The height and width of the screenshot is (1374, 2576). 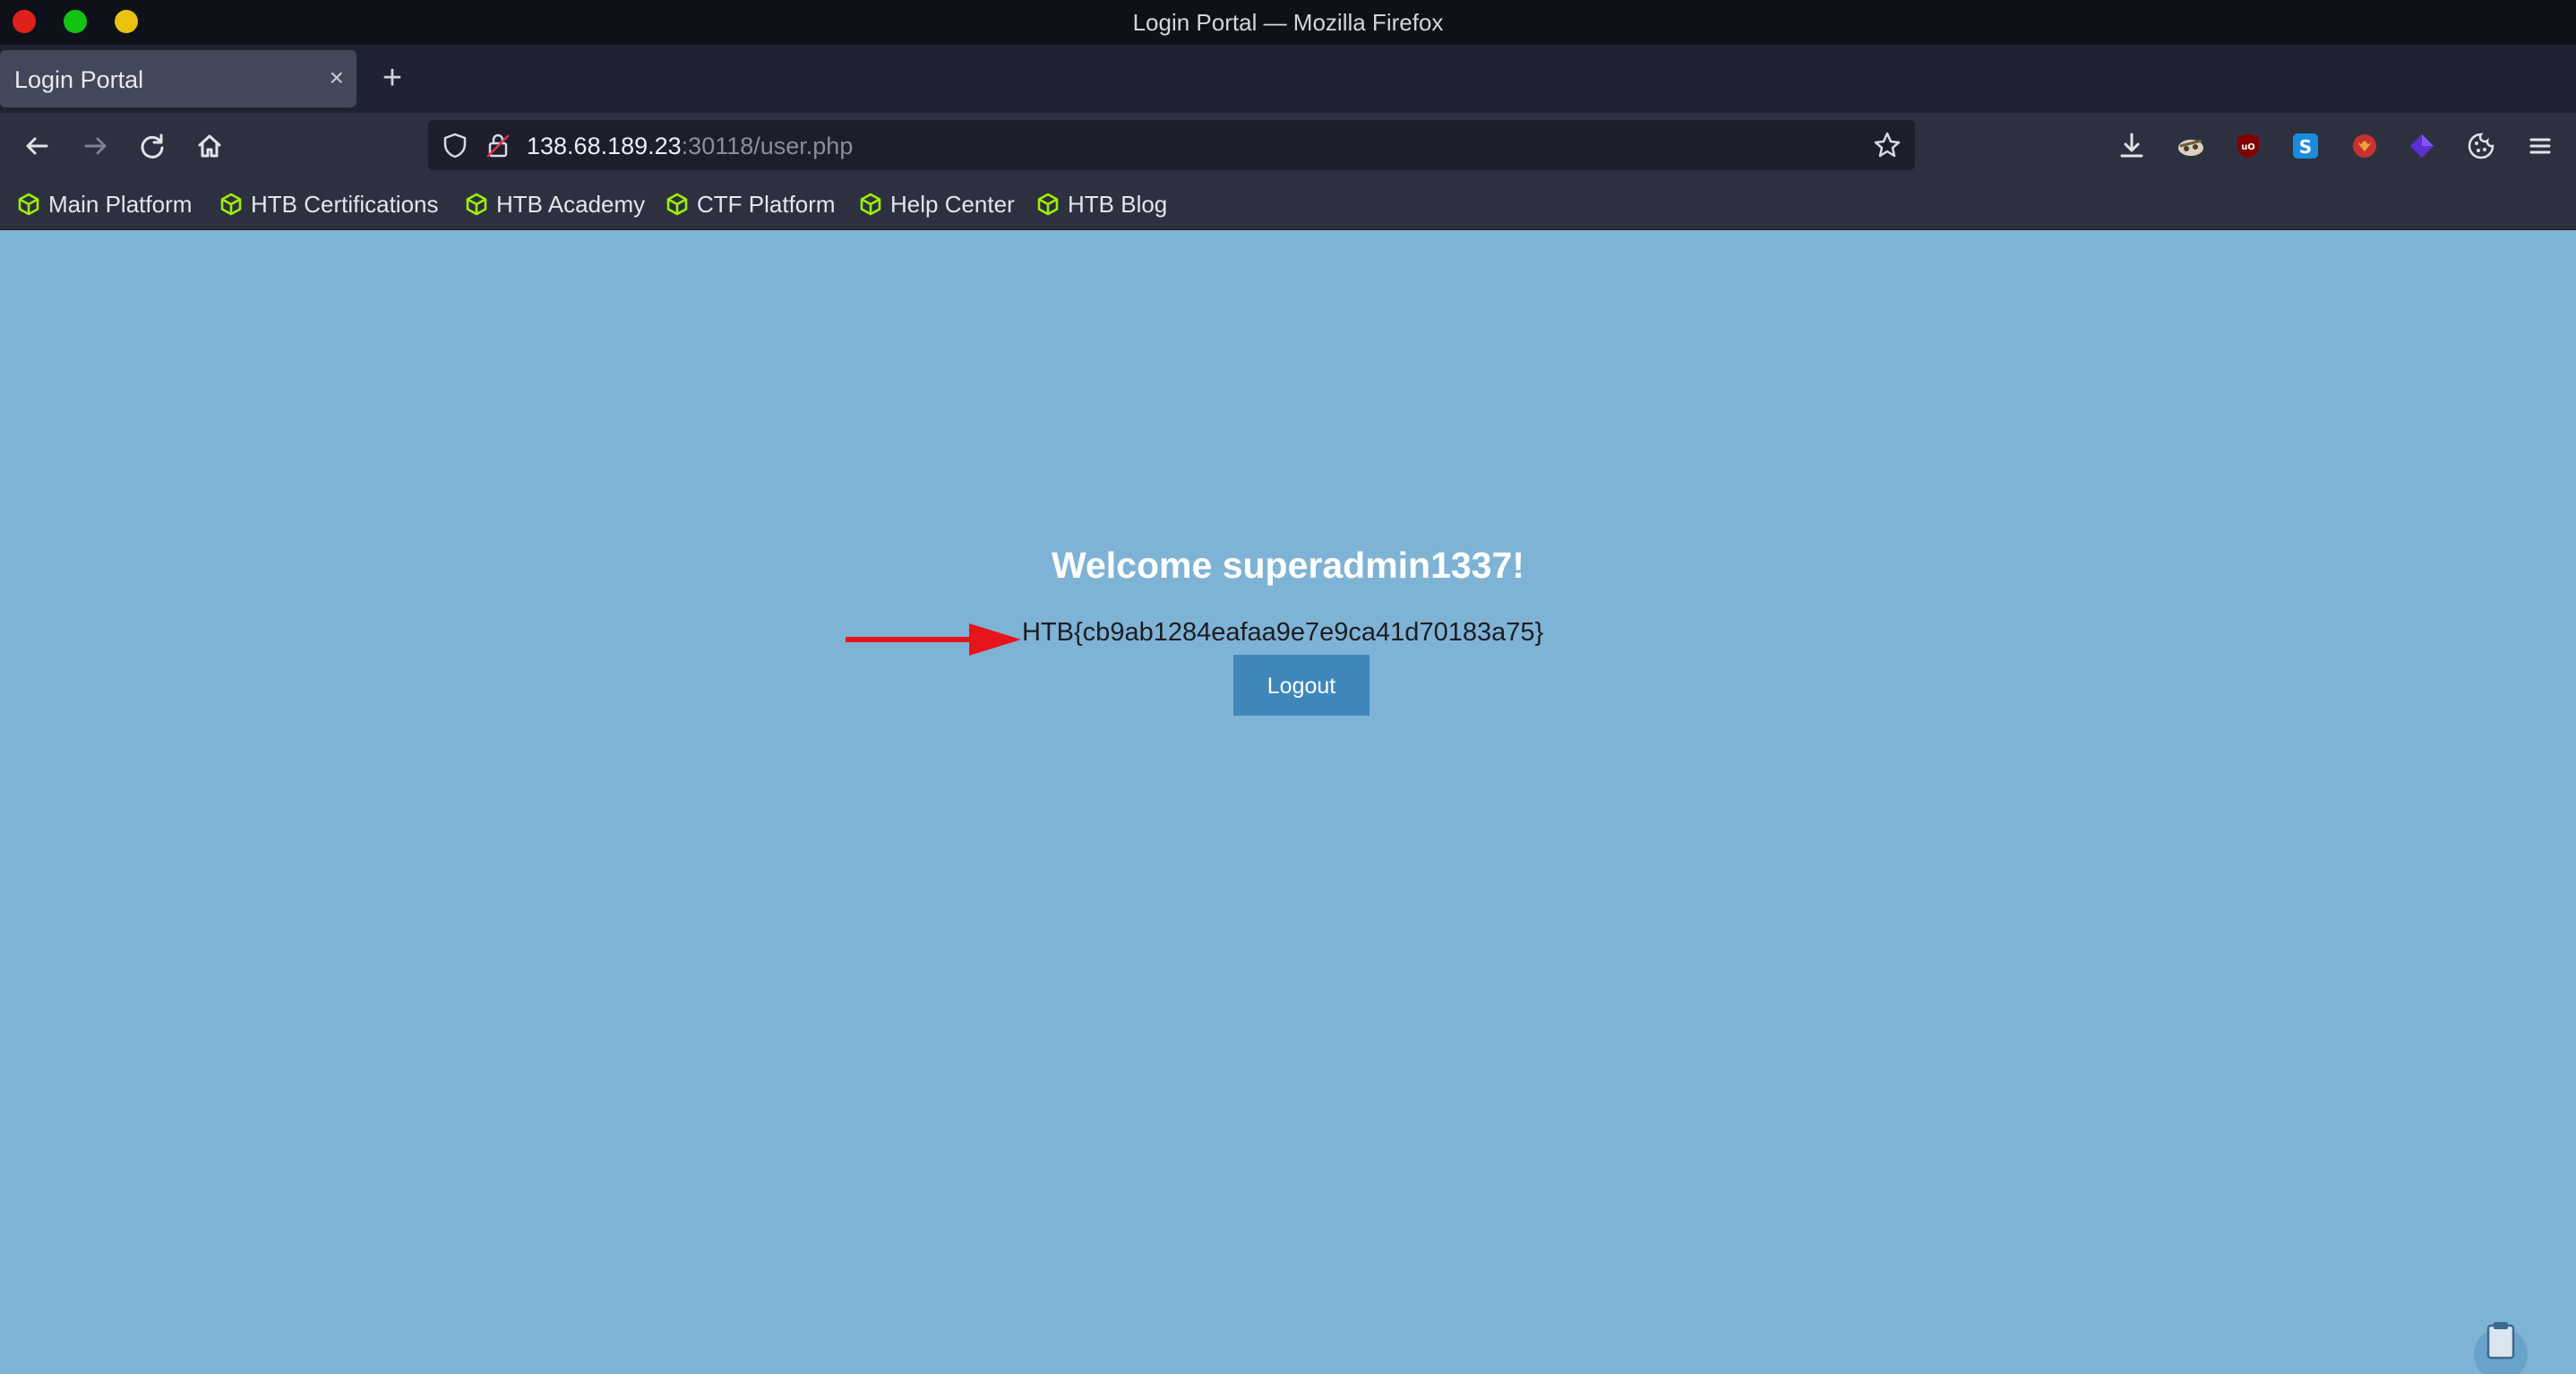 I want to click on home-icon, so click(x=209, y=146).